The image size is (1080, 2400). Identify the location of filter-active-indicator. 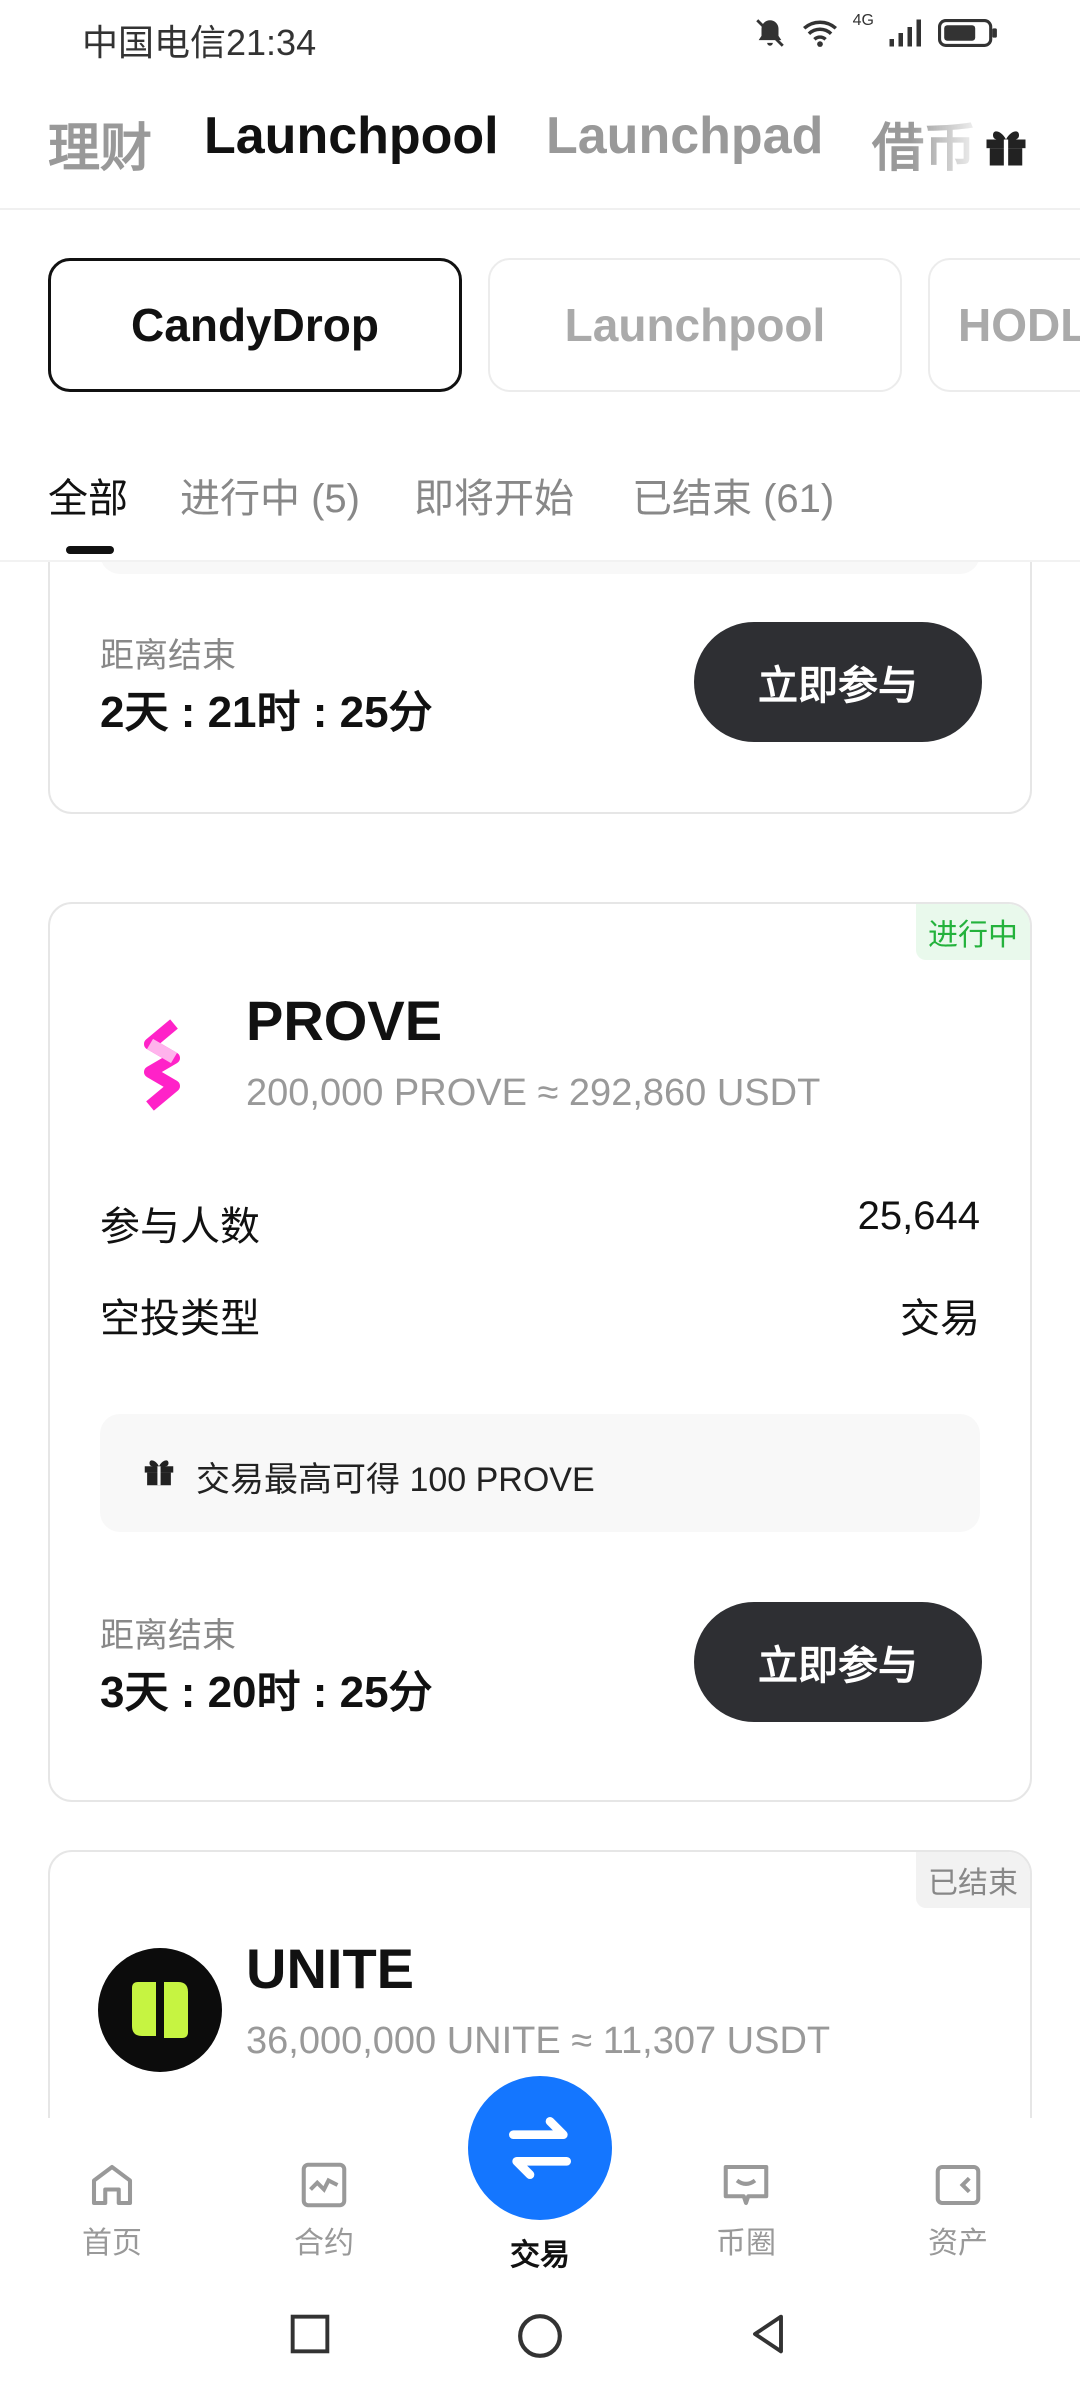
(90, 550).